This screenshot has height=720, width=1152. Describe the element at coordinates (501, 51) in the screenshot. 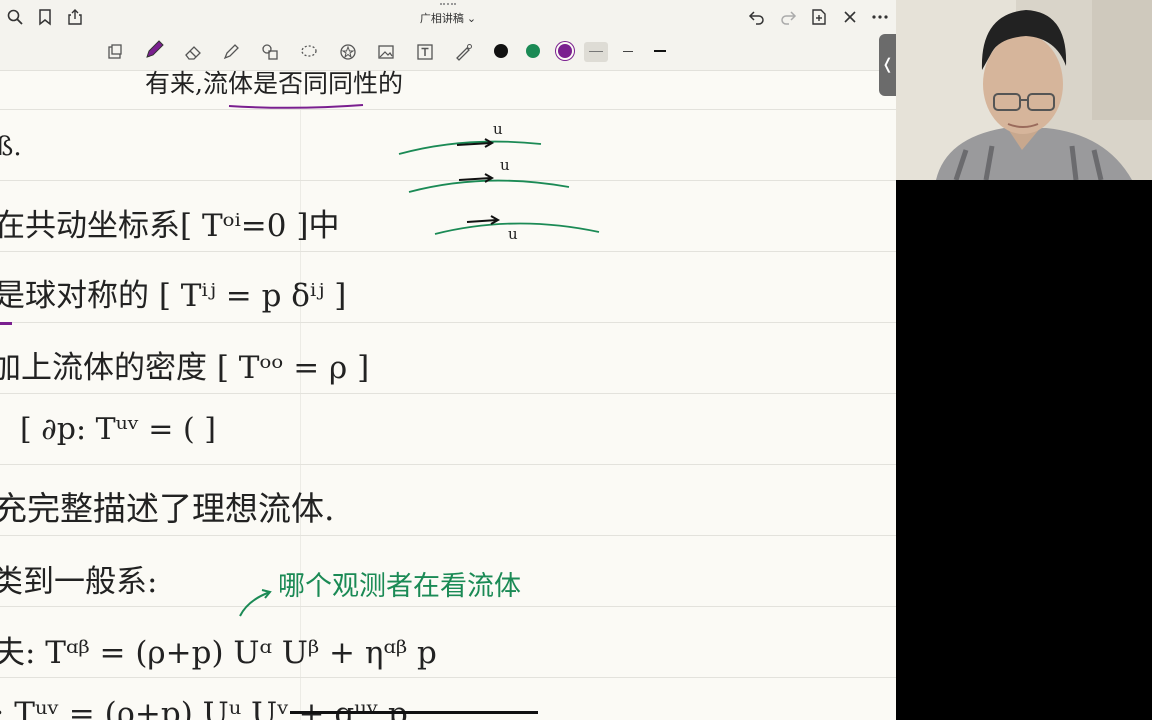

I see `color-black-swatch` at that location.